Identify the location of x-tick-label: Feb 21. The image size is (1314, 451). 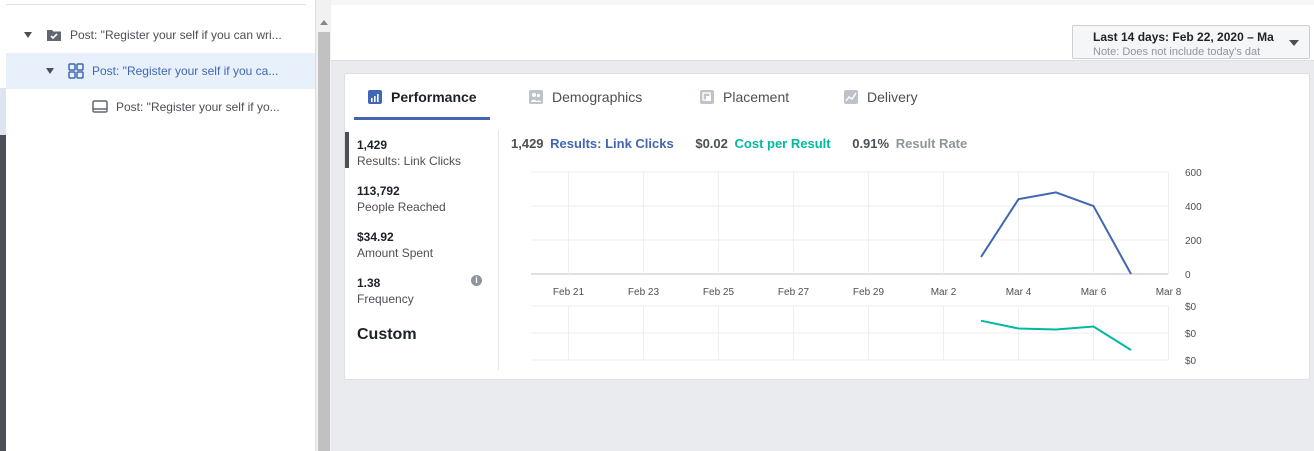
(569, 292).